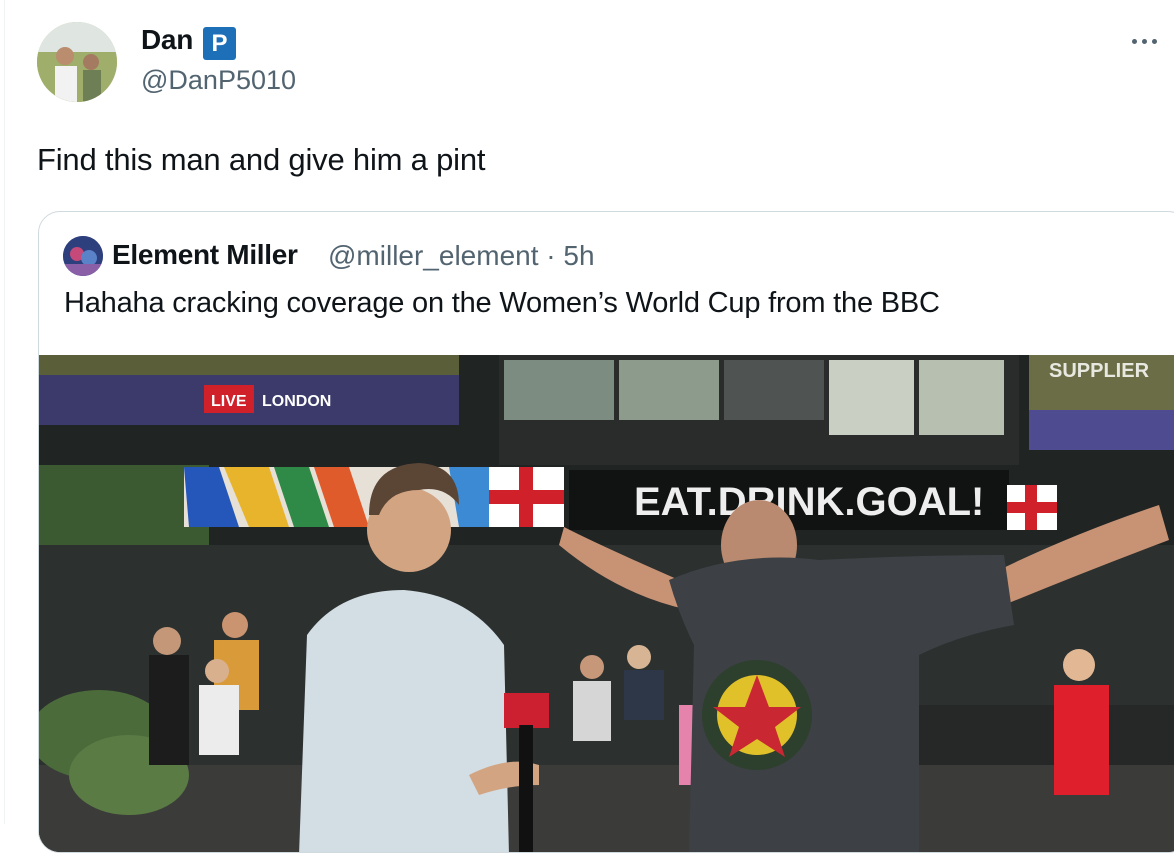 The image size is (1174, 853). What do you see at coordinates (809, 502) in the screenshot?
I see `venue-banner: EAT.DRINK.GOAL!` at bounding box center [809, 502].